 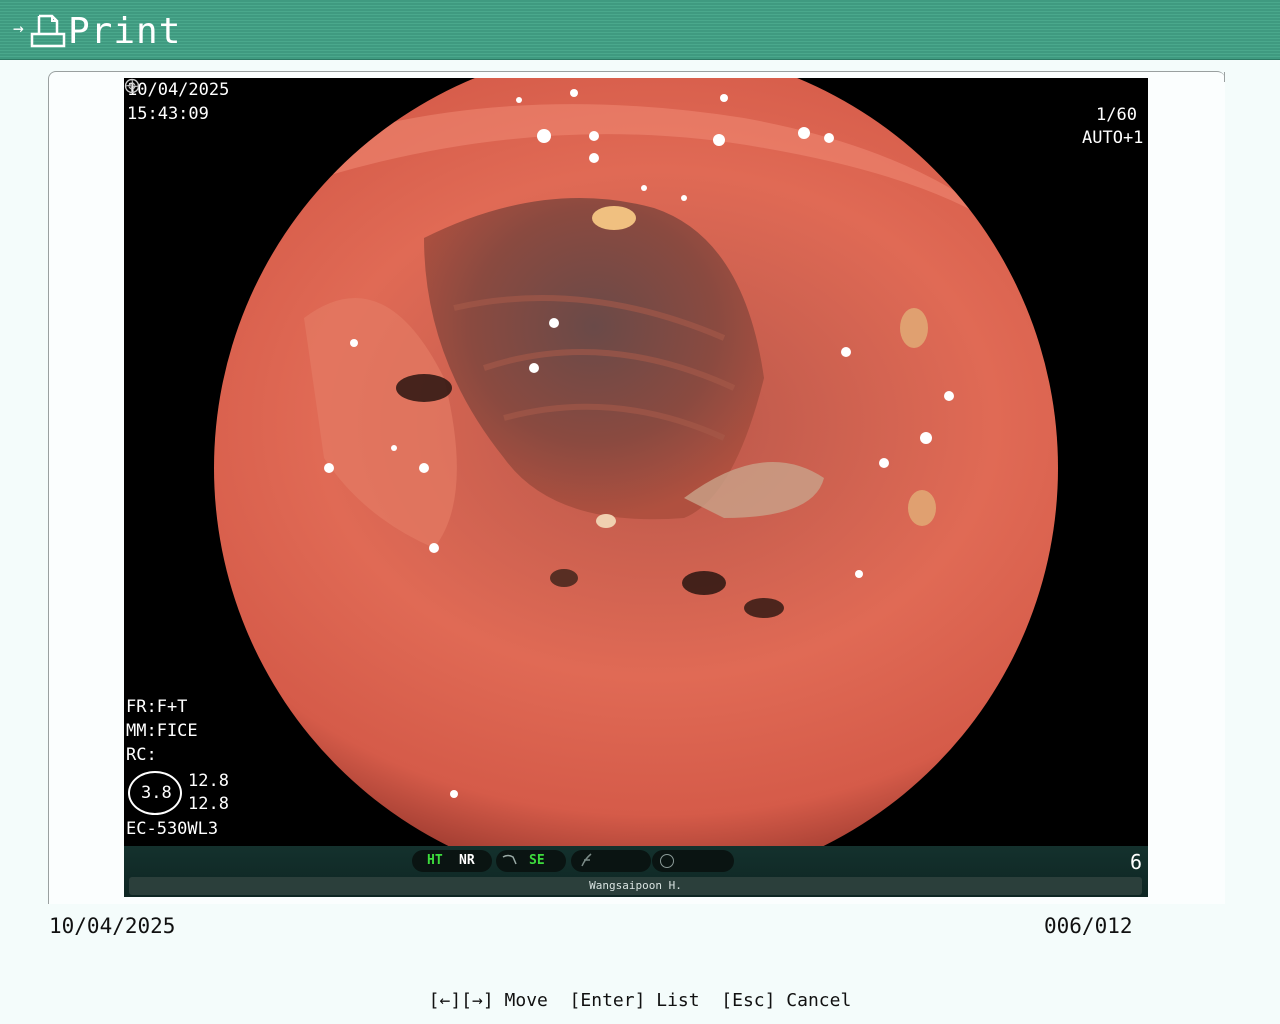 I want to click on shutter-speed: 1/60, so click(x=1116, y=115).